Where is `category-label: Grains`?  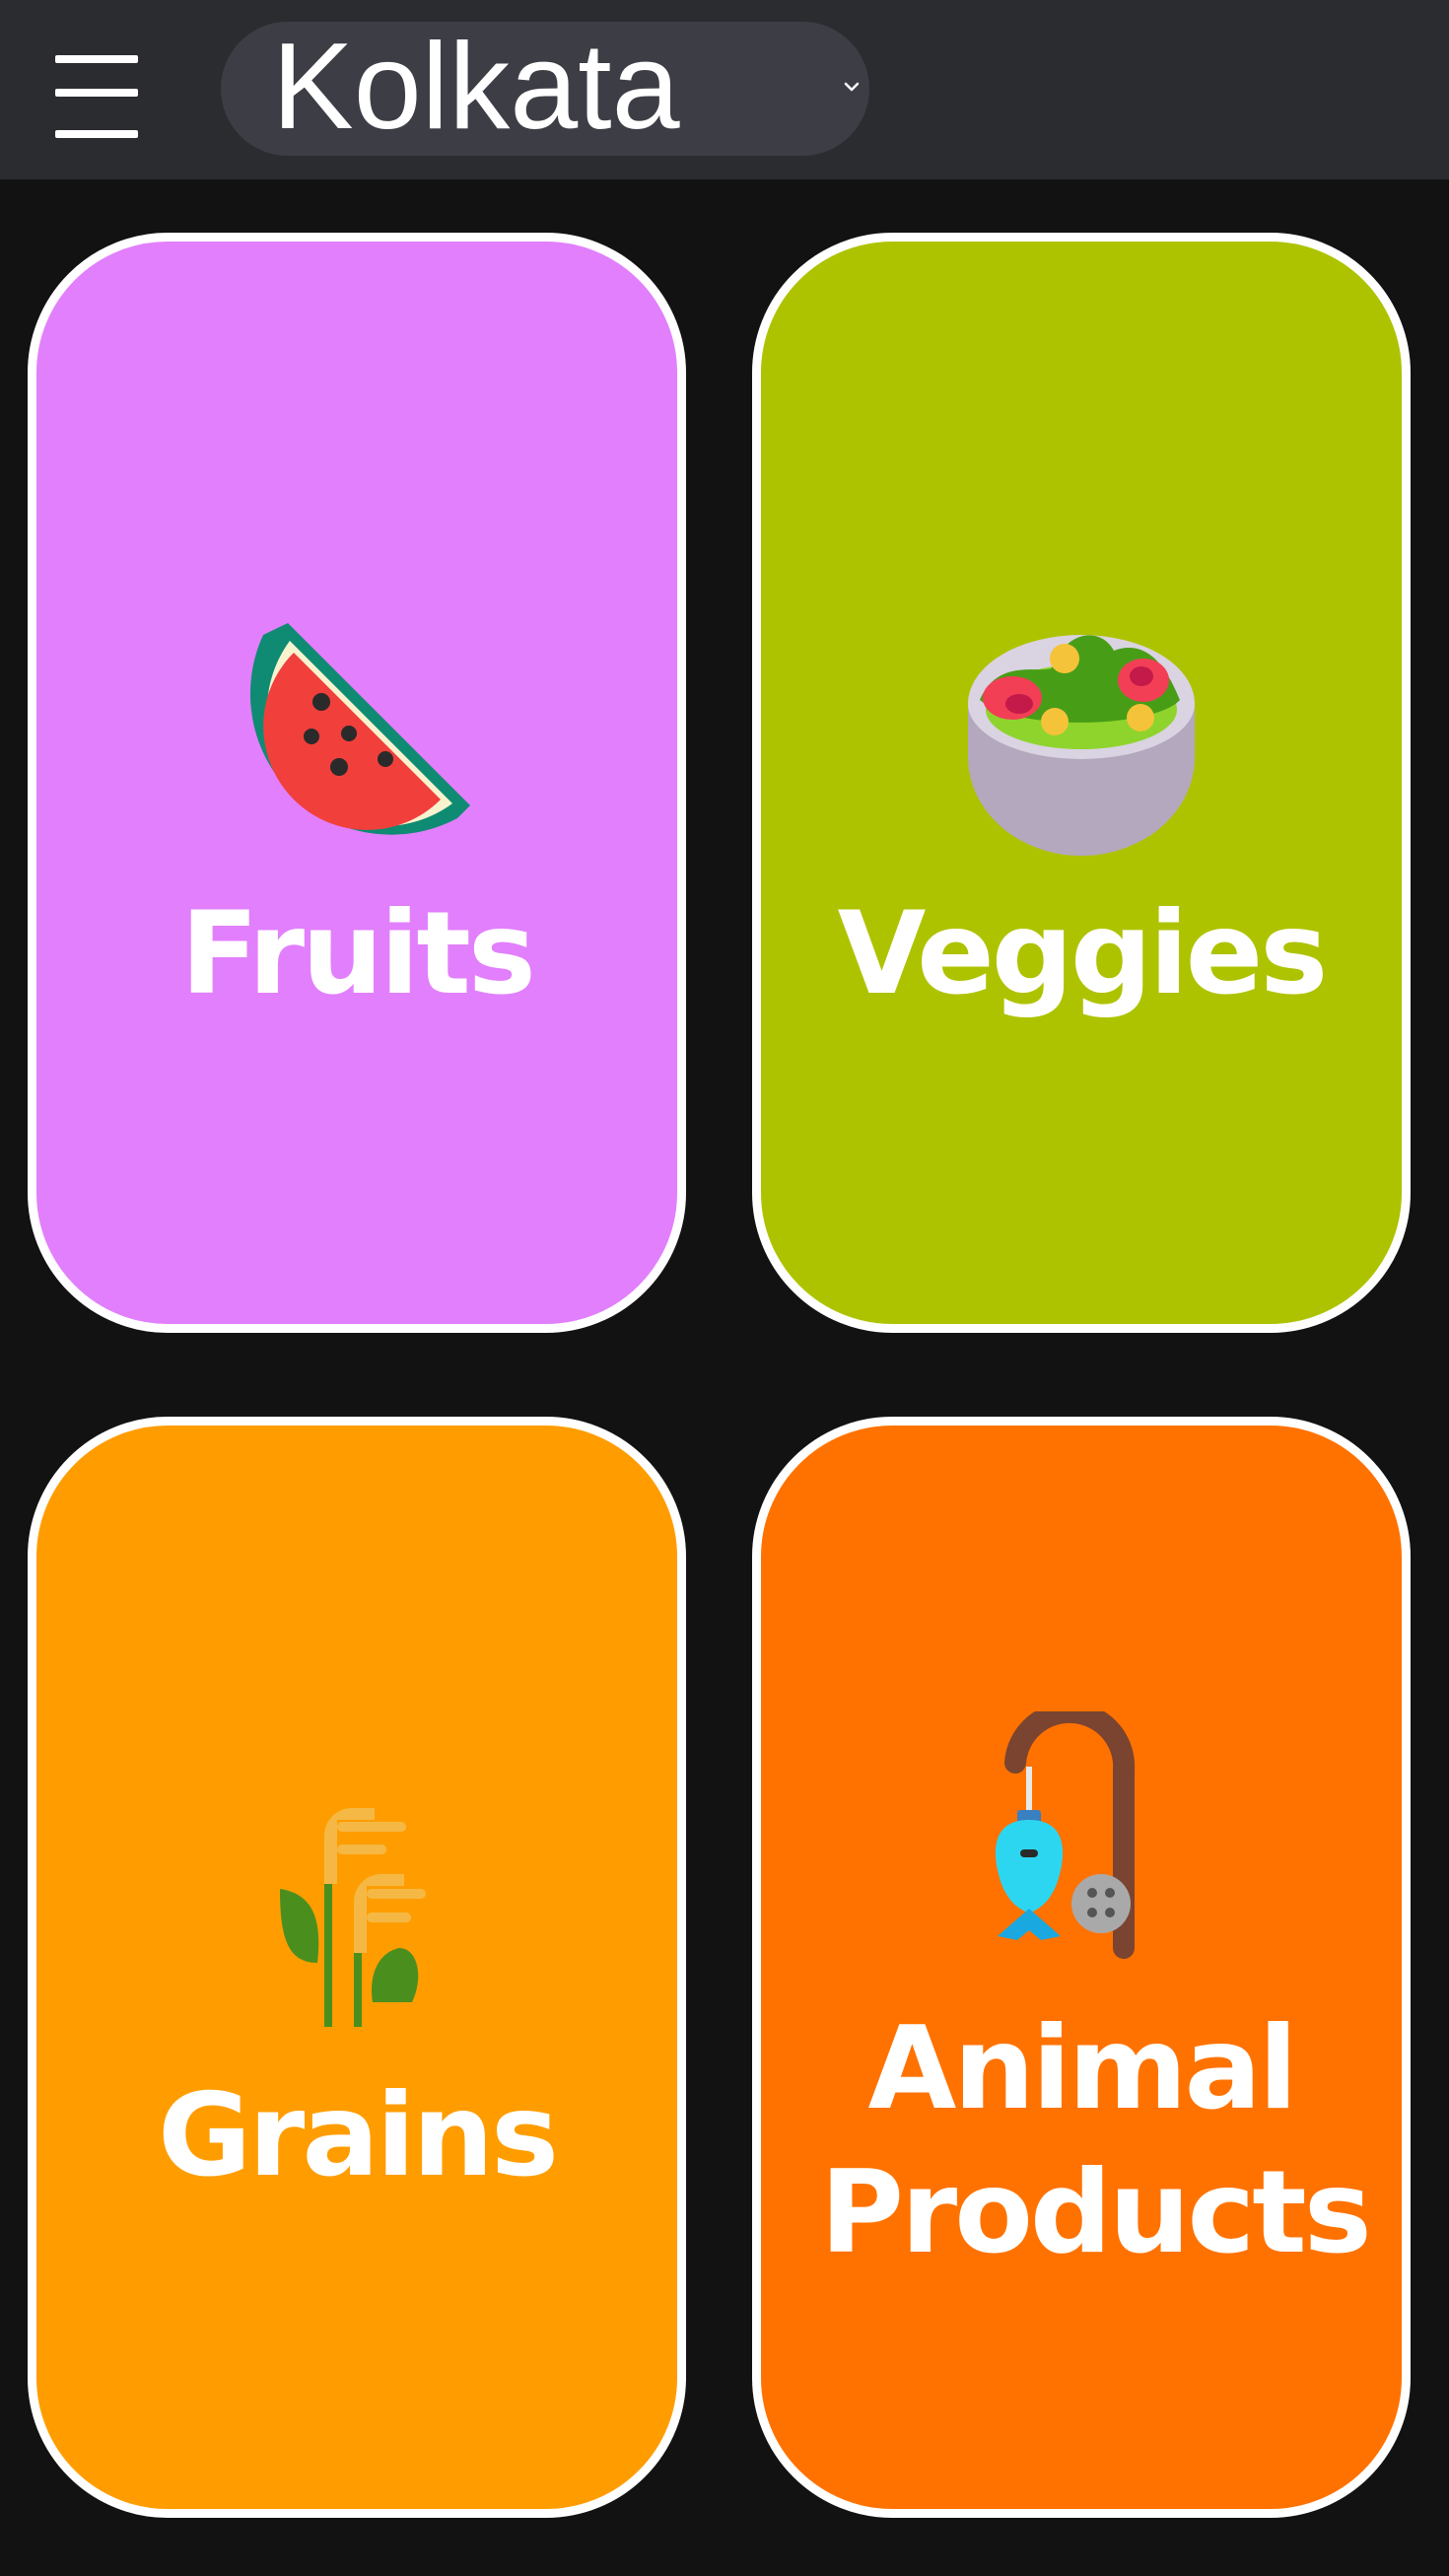
category-label: Grains is located at coordinates (358, 2136).